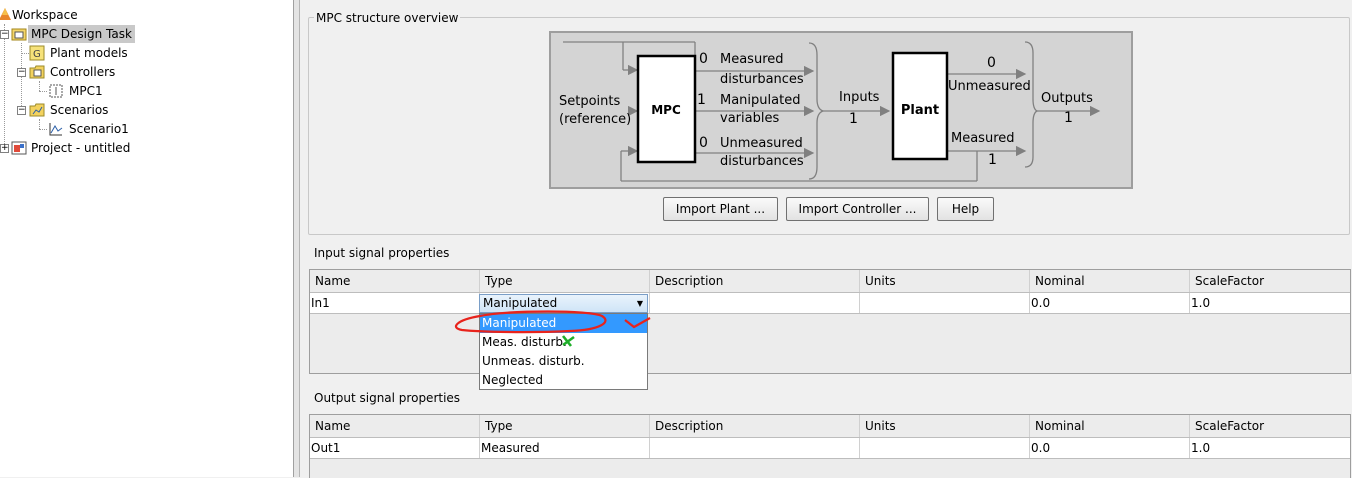  What do you see at coordinates (79, 110) in the screenshot?
I see `tree-item-label: Scenarios` at bounding box center [79, 110].